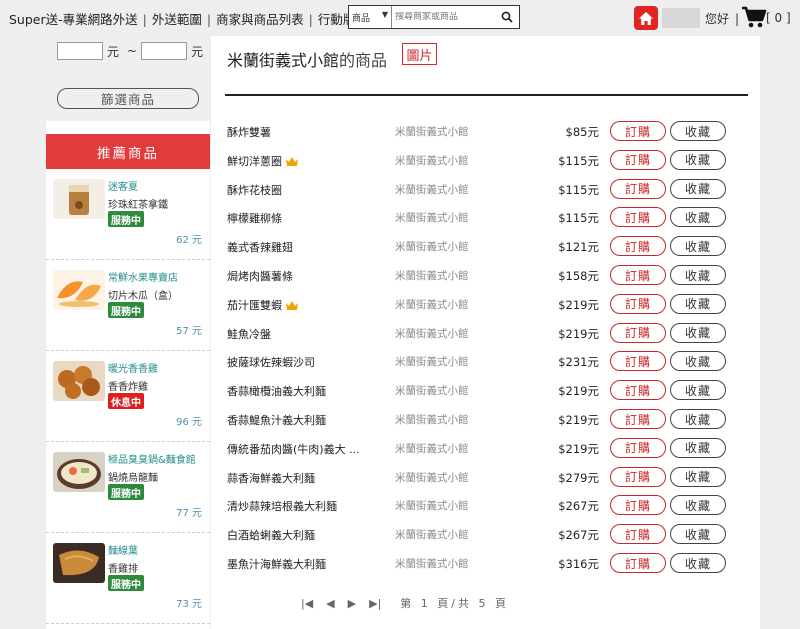  I want to click on product-name: 清炒蒜辣培根義大利麵, so click(282, 506).